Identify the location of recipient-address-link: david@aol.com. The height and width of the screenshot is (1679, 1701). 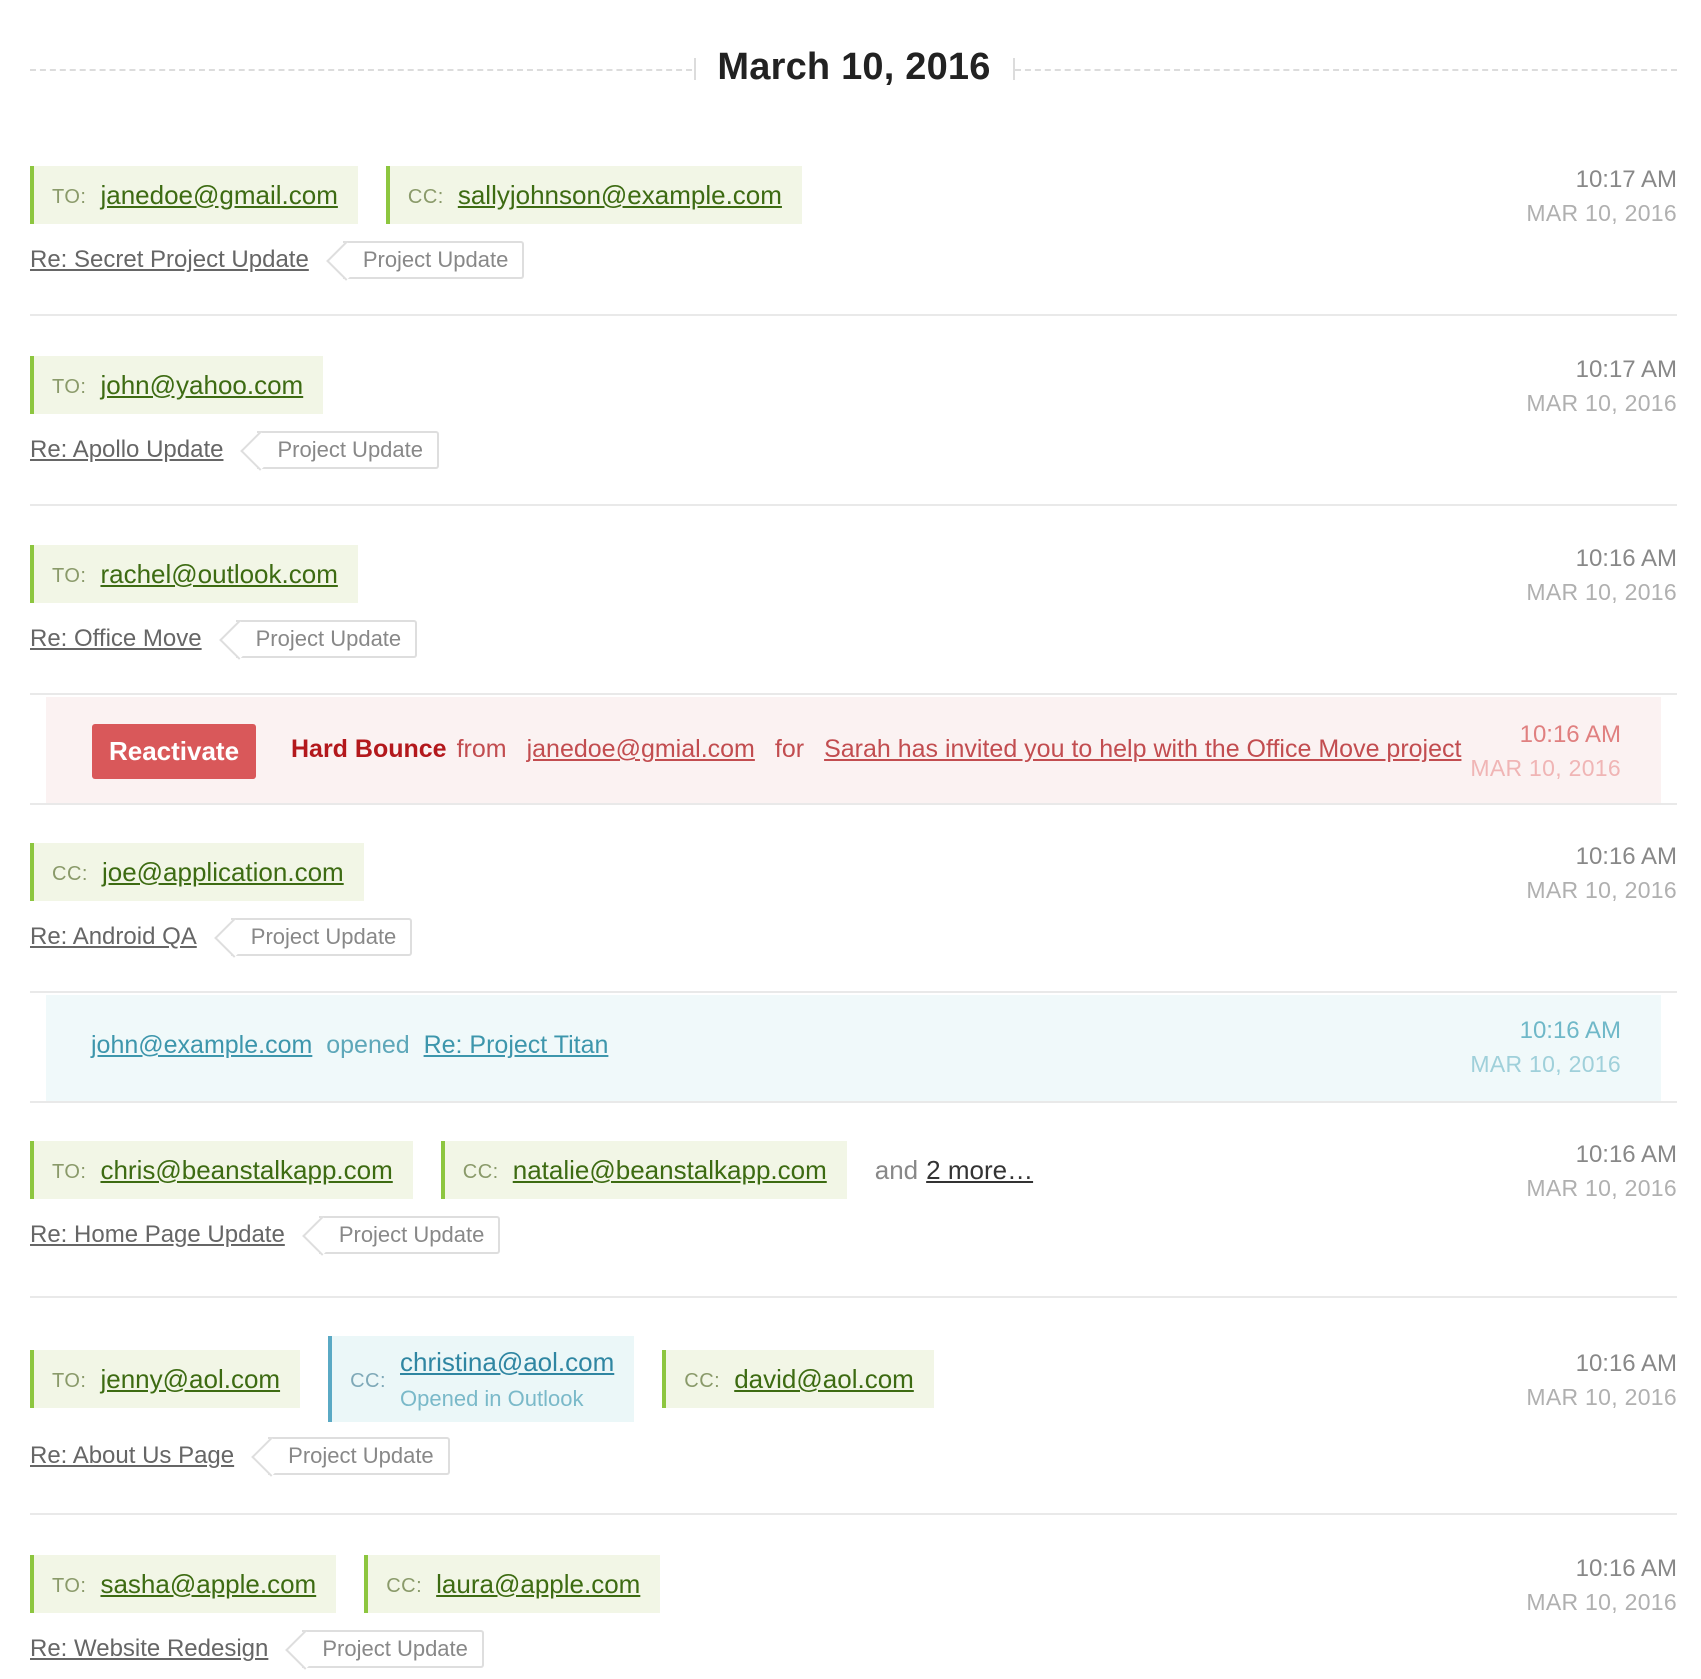
(824, 1379).